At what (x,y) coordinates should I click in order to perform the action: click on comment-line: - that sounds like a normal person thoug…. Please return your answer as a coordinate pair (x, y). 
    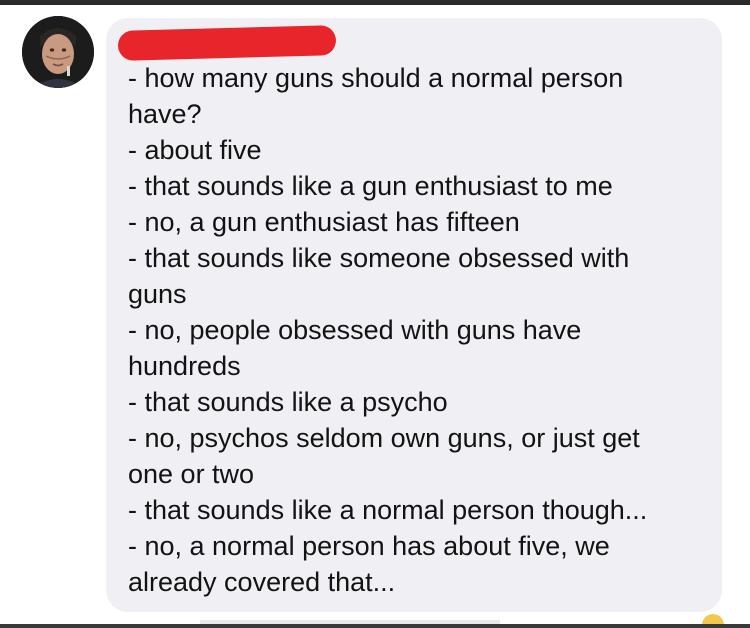
    Looking at the image, I should click on (388, 510).